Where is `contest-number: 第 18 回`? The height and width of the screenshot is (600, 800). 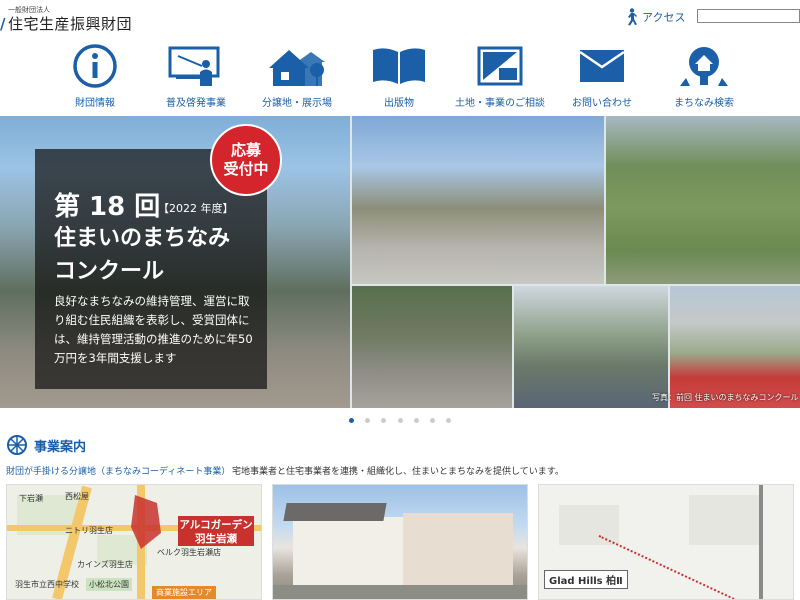 contest-number: 第 18 回 is located at coordinates (107, 207).